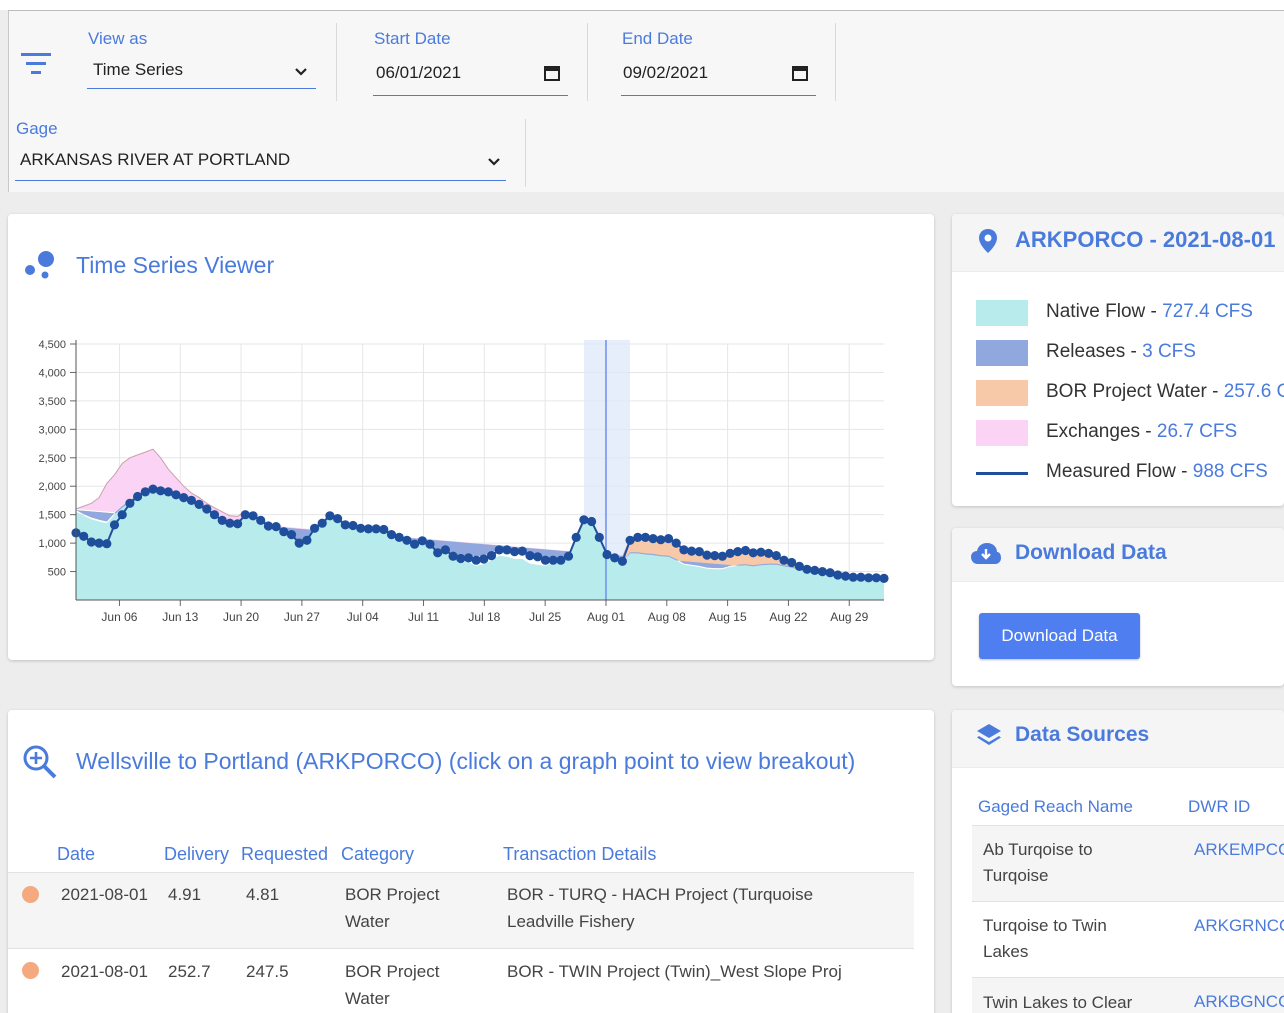  I want to click on y-tick-label: 3,000, so click(52, 430).